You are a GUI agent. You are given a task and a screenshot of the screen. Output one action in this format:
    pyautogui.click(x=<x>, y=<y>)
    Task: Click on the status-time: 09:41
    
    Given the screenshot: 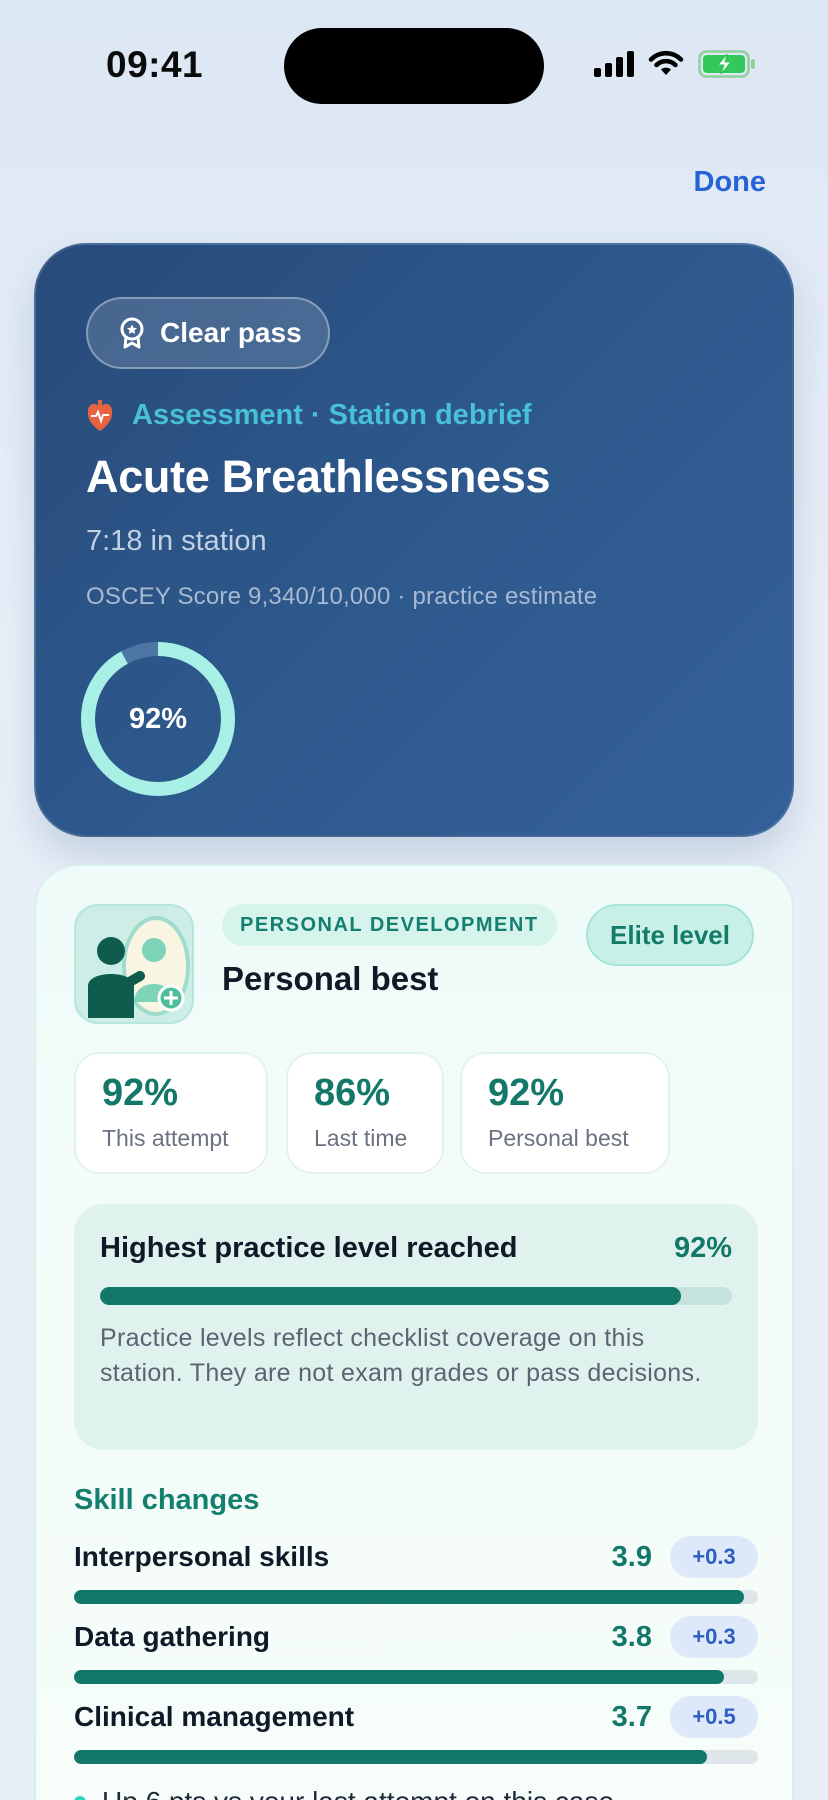 What is the action you would take?
    pyautogui.click(x=155, y=64)
    